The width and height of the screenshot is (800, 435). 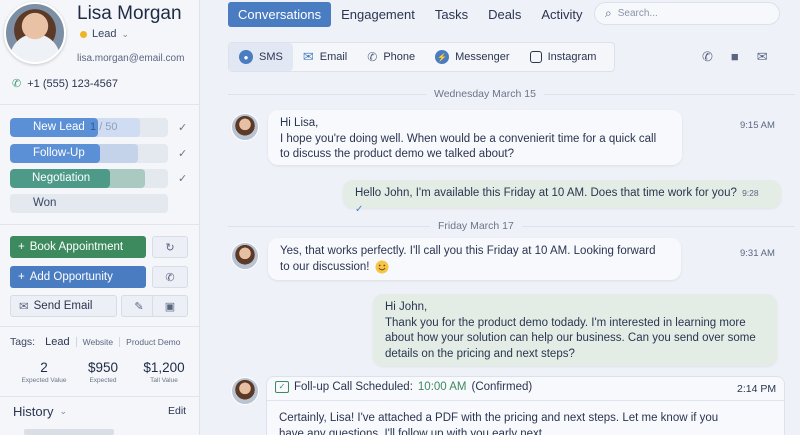 I want to click on button-label: Send Email, so click(x=63, y=306).